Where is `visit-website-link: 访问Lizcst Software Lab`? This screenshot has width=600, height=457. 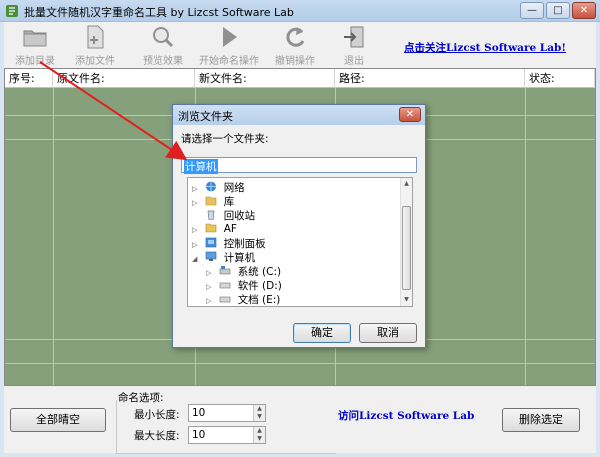
visit-website-link: 访问Lizcst Software Lab is located at coordinates (406, 415).